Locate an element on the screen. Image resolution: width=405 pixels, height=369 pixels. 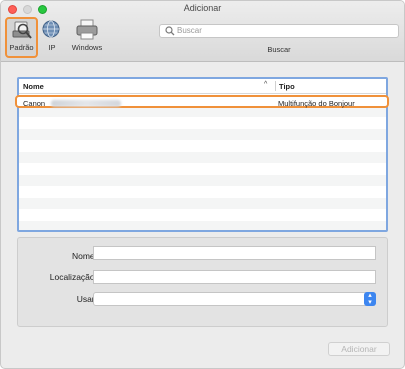
tool-ip-label: IP is located at coordinates (52, 47).